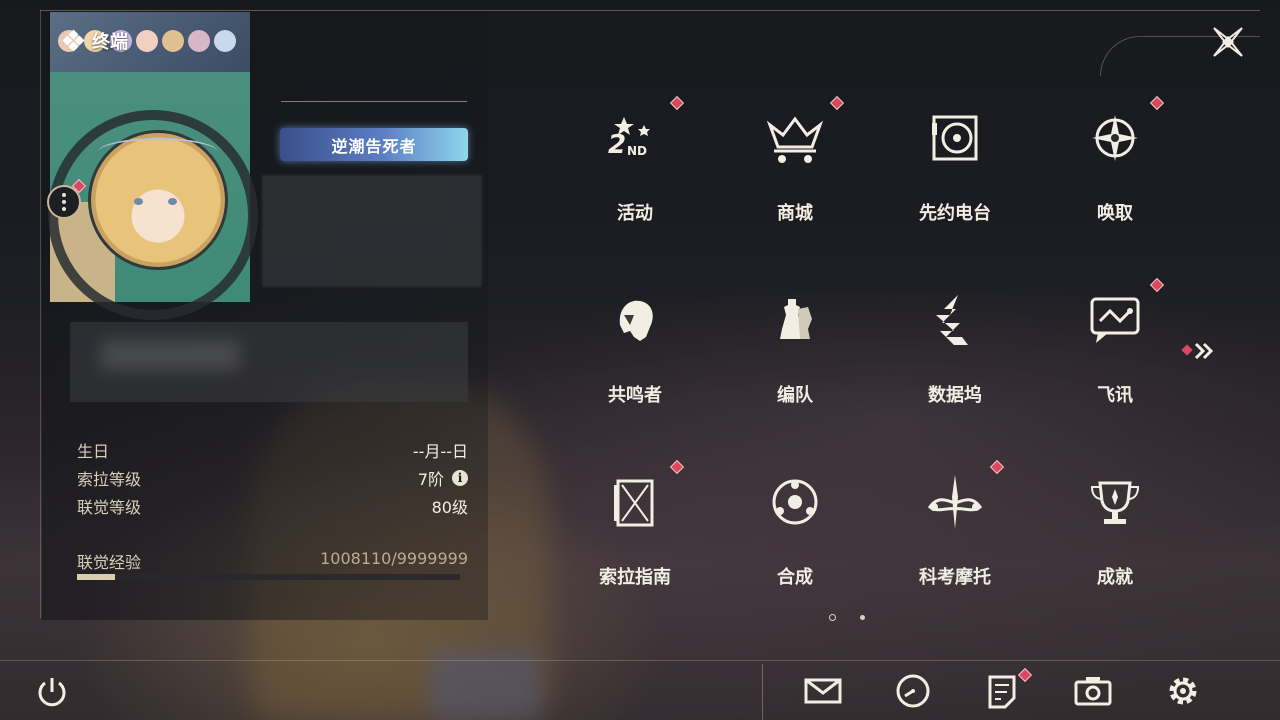 The height and width of the screenshot is (720, 1280). What do you see at coordinates (93, 451) in the screenshot?
I see `stat-label: 生日` at bounding box center [93, 451].